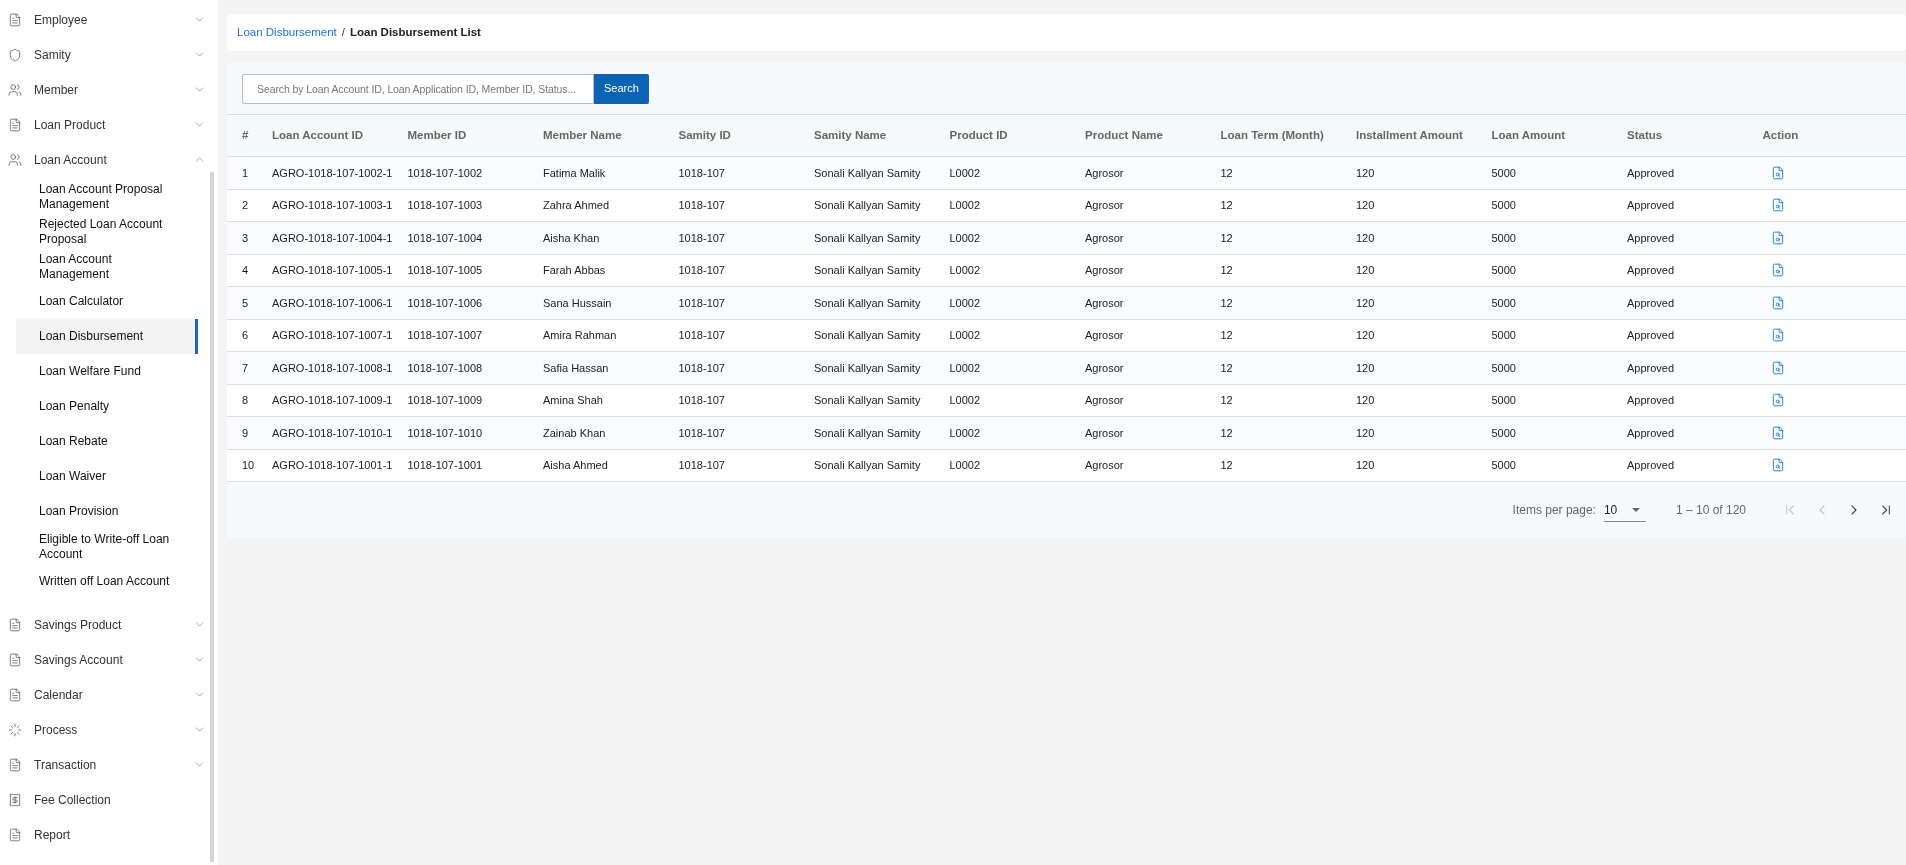  Describe the element at coordinates (109, 729) in the screenshot. I see `sidebar-item: Process` at that location.